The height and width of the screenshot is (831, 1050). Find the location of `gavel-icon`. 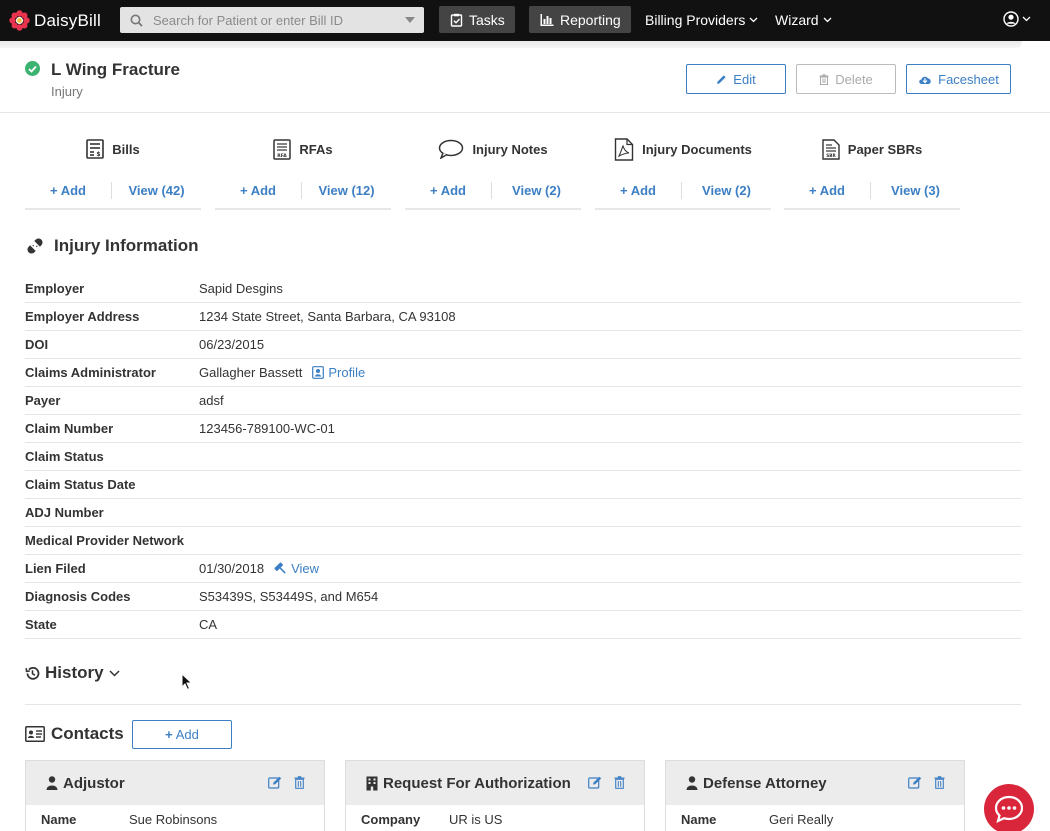

gavel-icon is located at coordinates (280, 568).